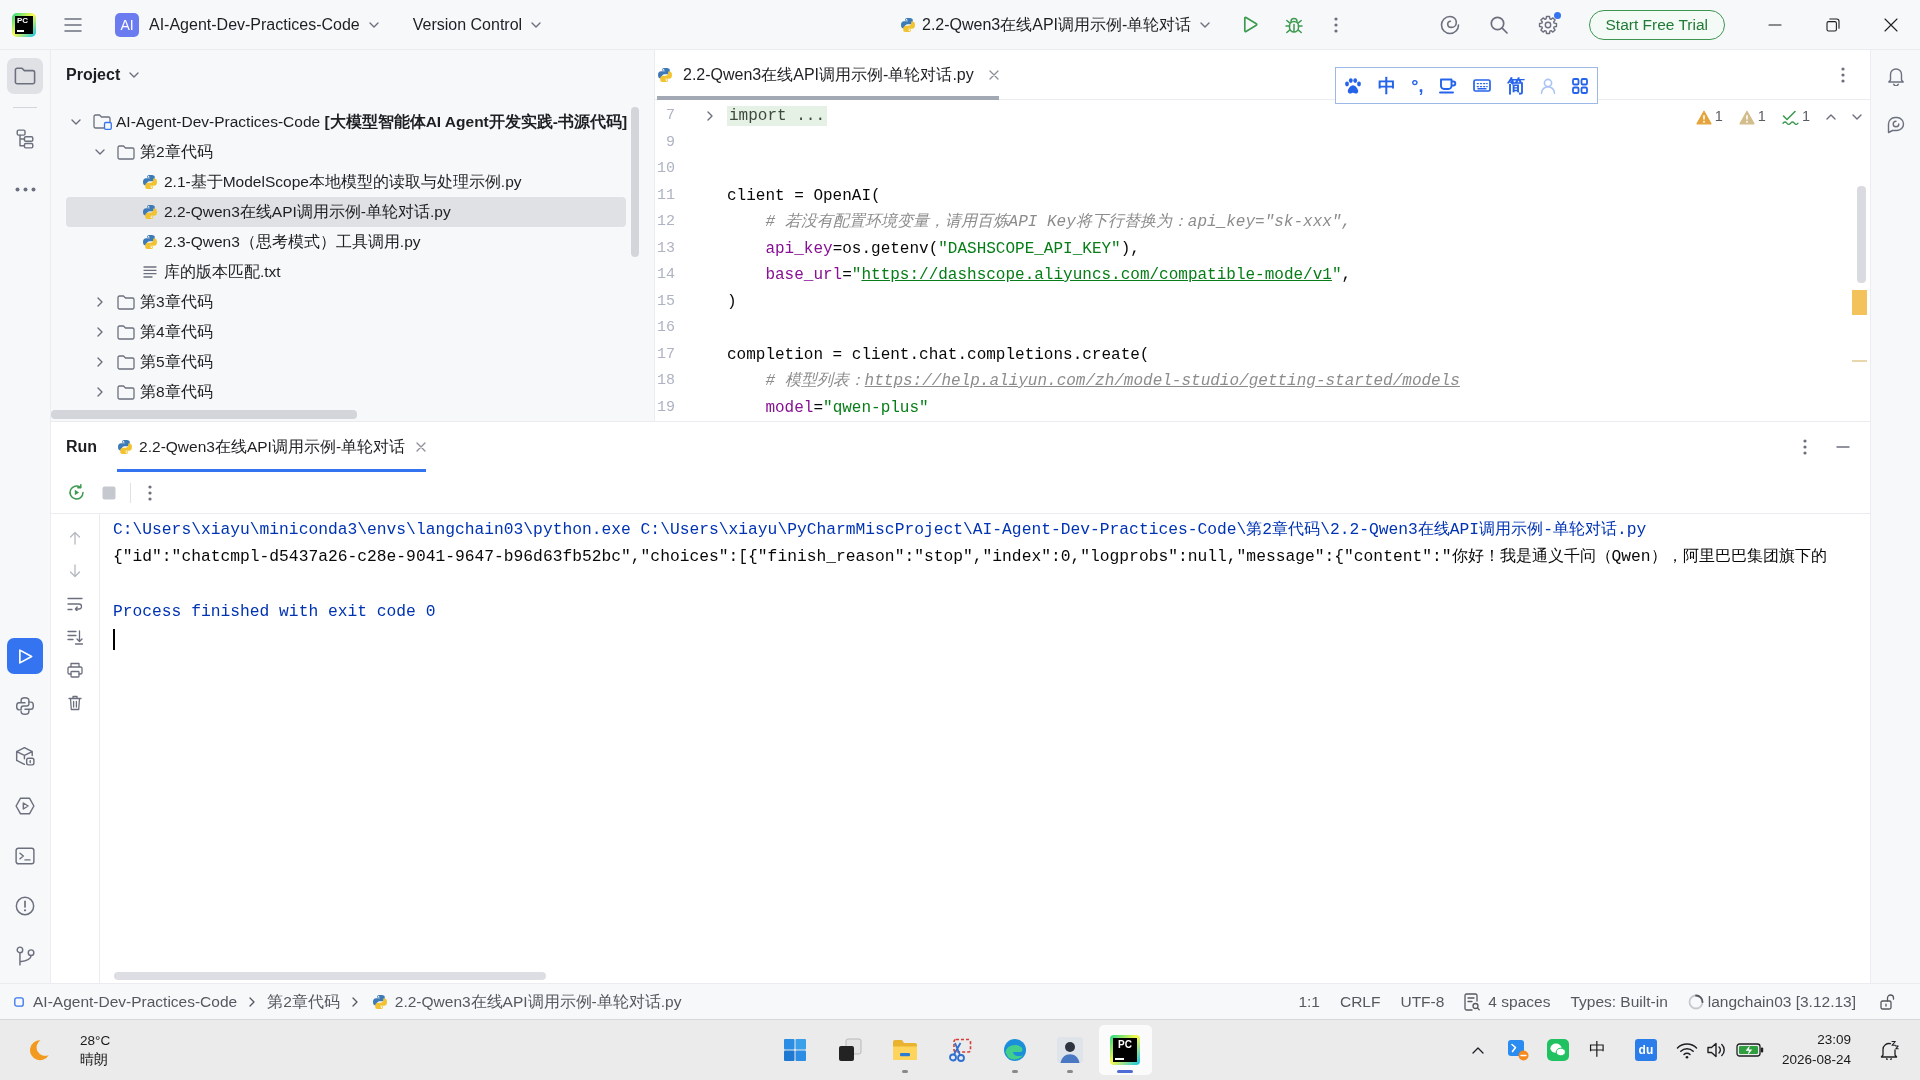  I want to click on python-icon, so click(150, 212).